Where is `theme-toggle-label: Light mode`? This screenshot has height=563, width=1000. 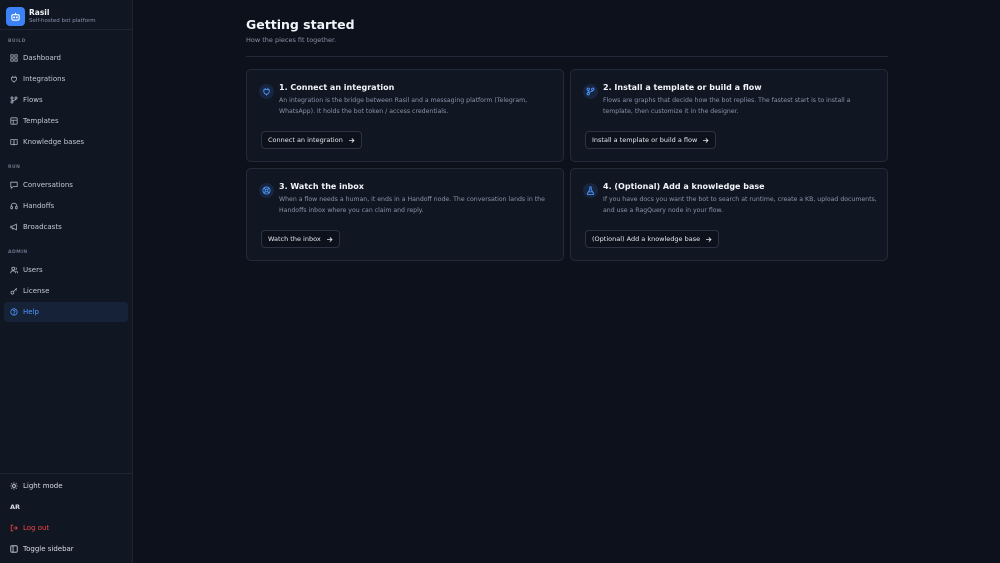 theme-toggle-label: Light mode is located at coordinates (43, 486).